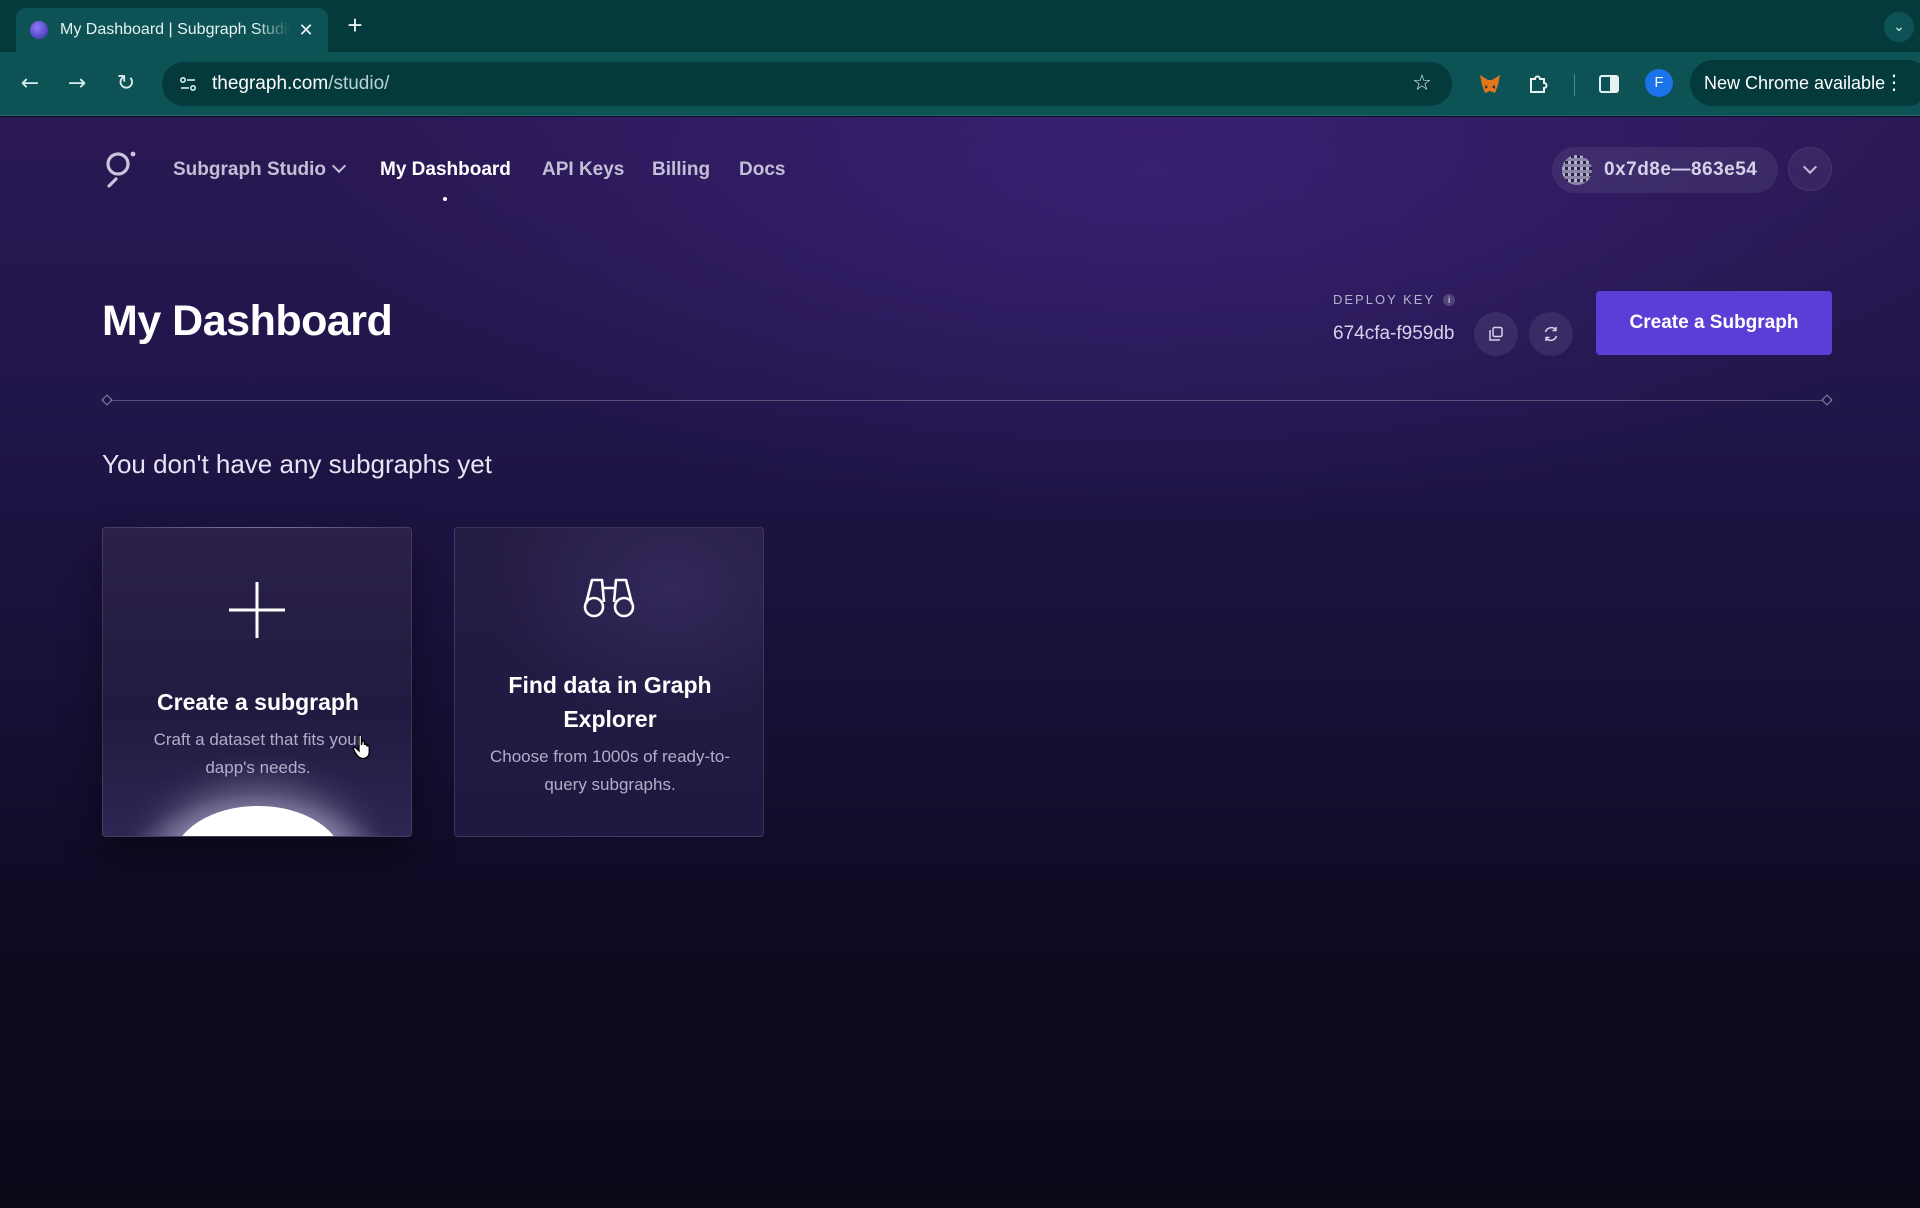 This screenshot has height=1208, width=1920. What do you see at coordinates (1681, 169) in the screenshot?
I see `wallet-address: 0x7d8e—863e54` at bounding box center [1681, 169].